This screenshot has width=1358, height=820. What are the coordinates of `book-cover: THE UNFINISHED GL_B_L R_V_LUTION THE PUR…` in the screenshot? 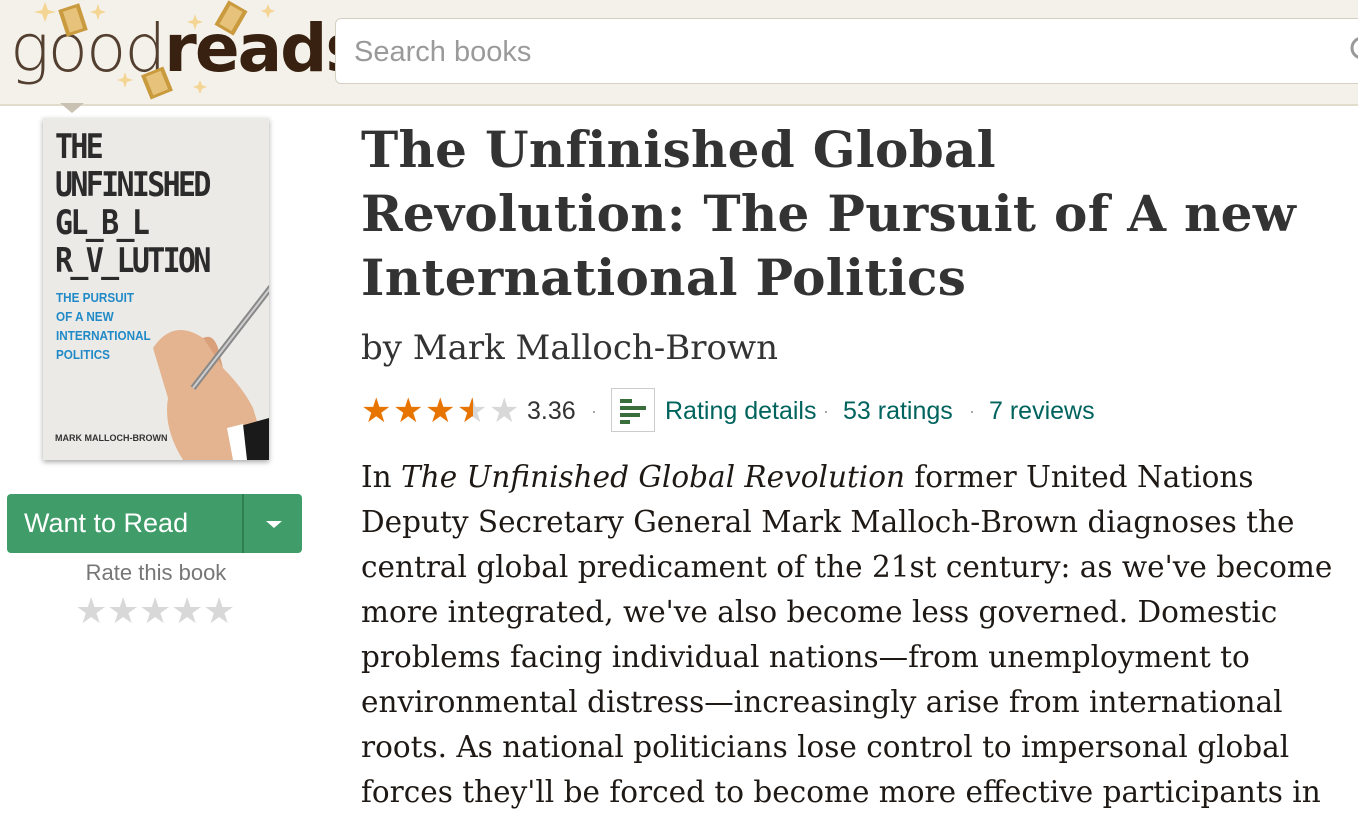 It's located at (156, 289).